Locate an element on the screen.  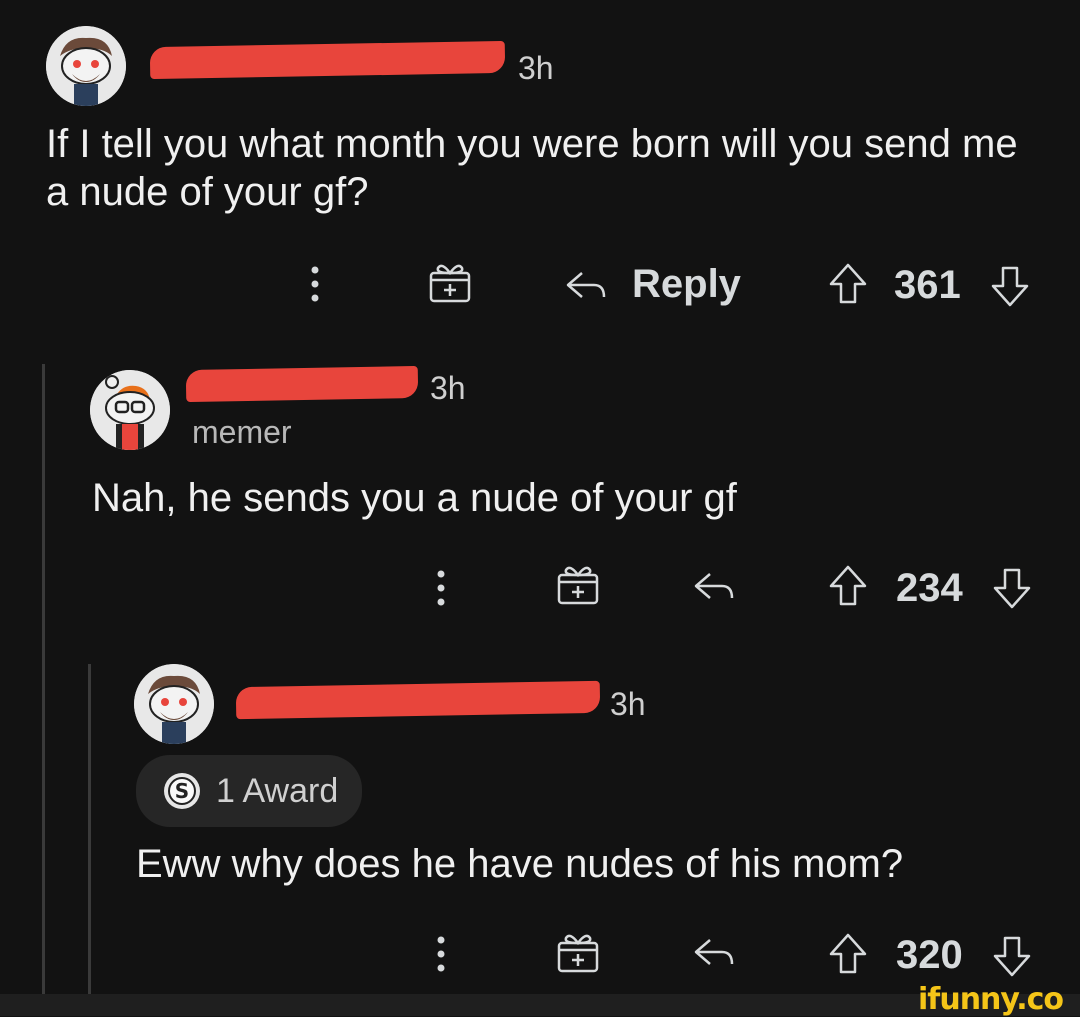
silver-award-icon: S is located at coordinates (182, 791).